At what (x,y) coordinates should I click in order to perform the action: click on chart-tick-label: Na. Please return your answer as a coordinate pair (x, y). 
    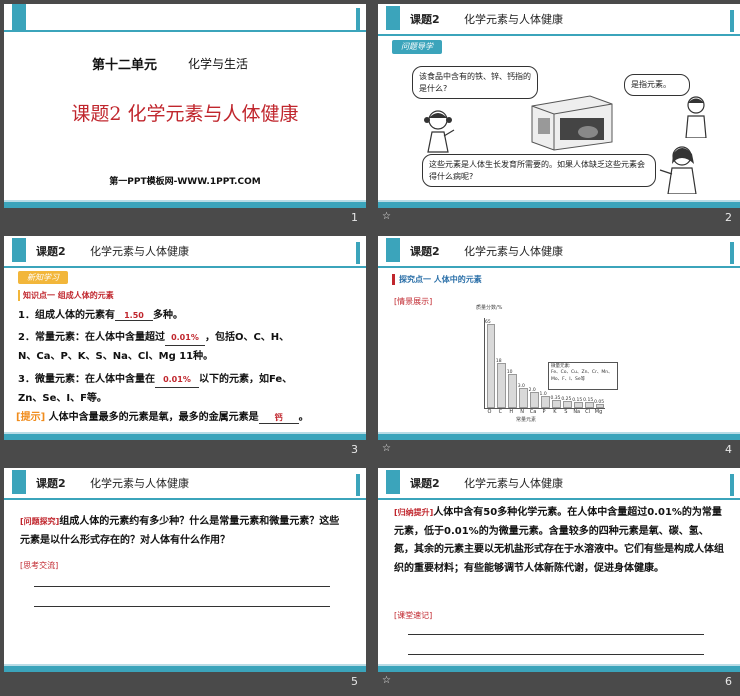
    Looking at the image, I should click on (577, 412).